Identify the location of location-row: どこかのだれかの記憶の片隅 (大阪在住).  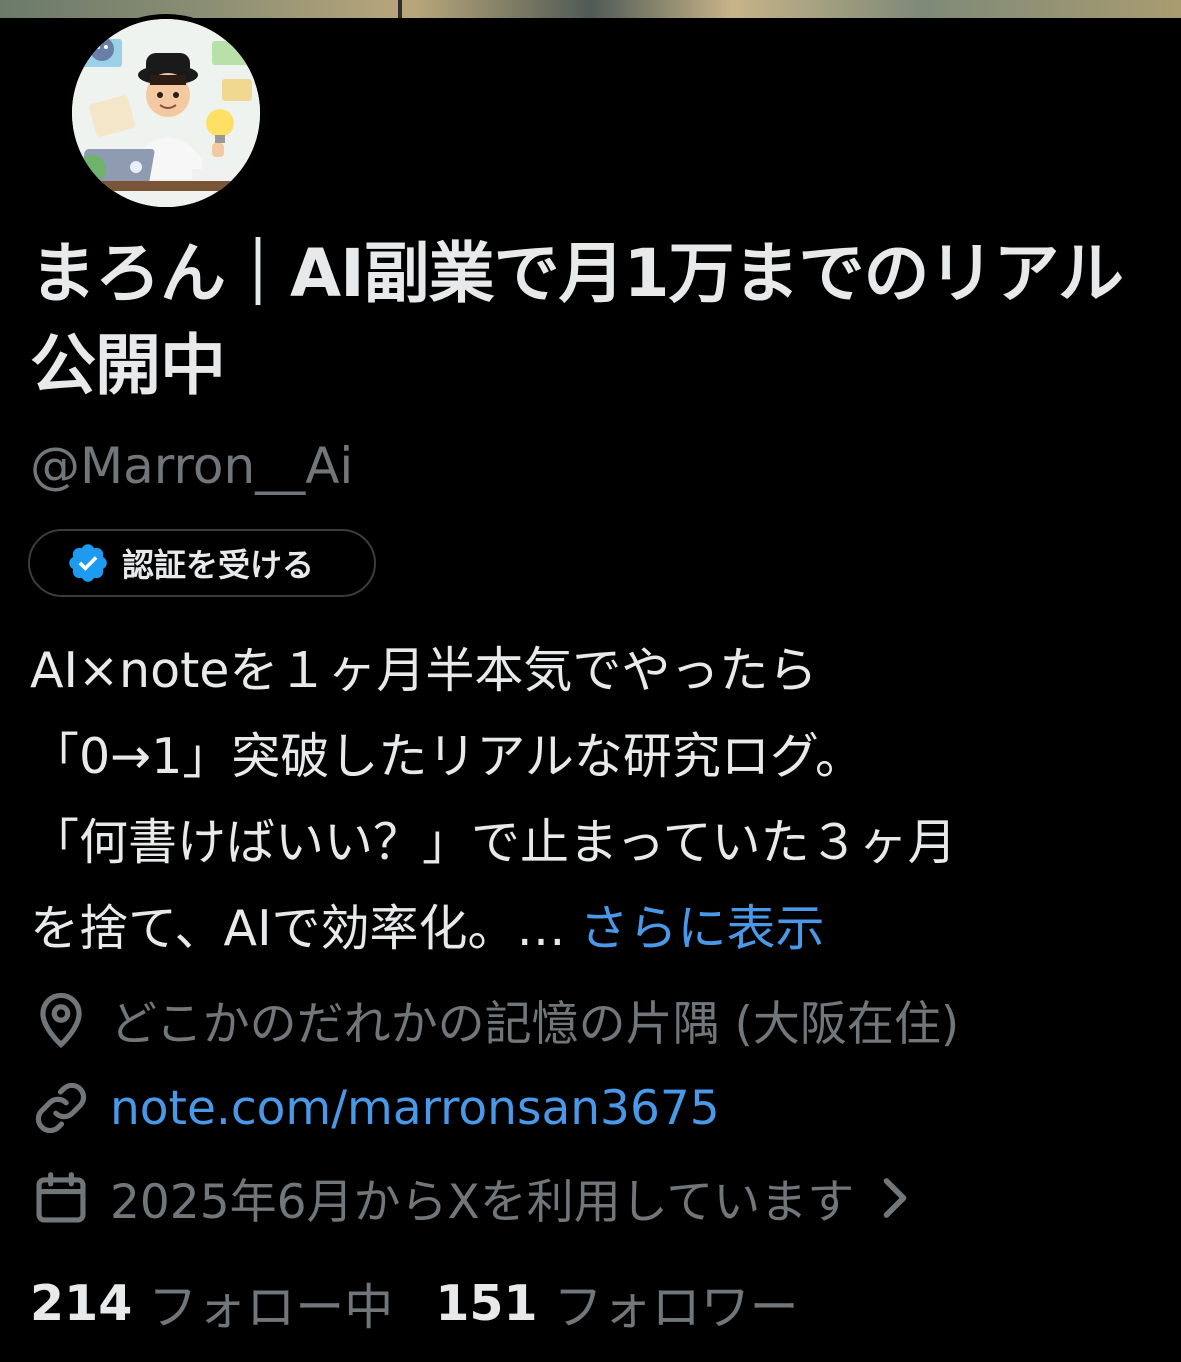
(494, 1019).